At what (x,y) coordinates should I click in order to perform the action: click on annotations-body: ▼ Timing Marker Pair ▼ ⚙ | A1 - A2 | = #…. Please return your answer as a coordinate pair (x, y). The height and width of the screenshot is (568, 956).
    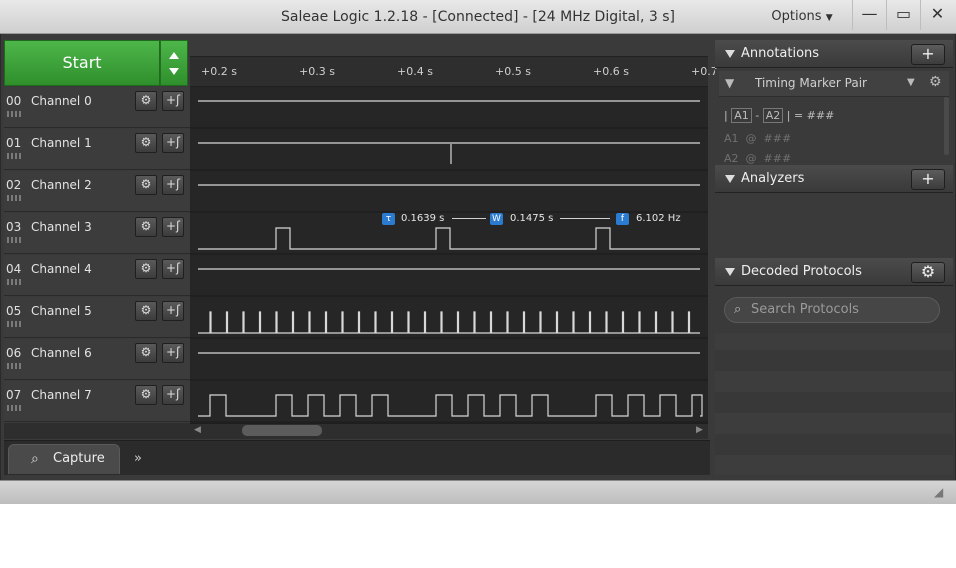
    Looking at the image, I should click on (834, 116).